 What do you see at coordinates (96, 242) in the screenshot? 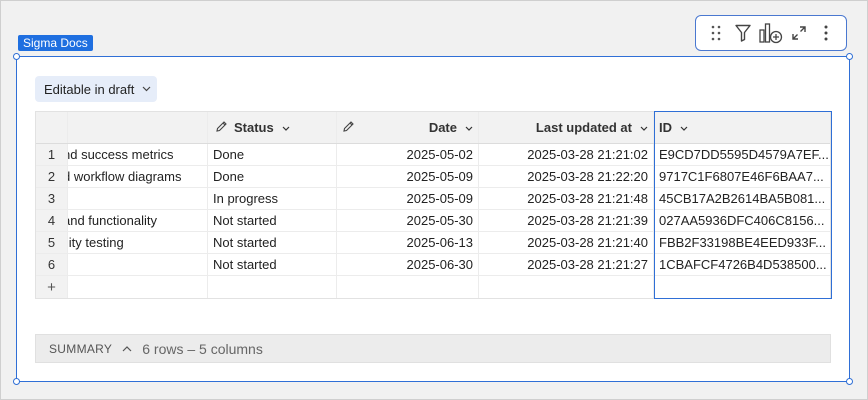
I see `task-cell-text: ility testing` at bounding box center [96, 242].